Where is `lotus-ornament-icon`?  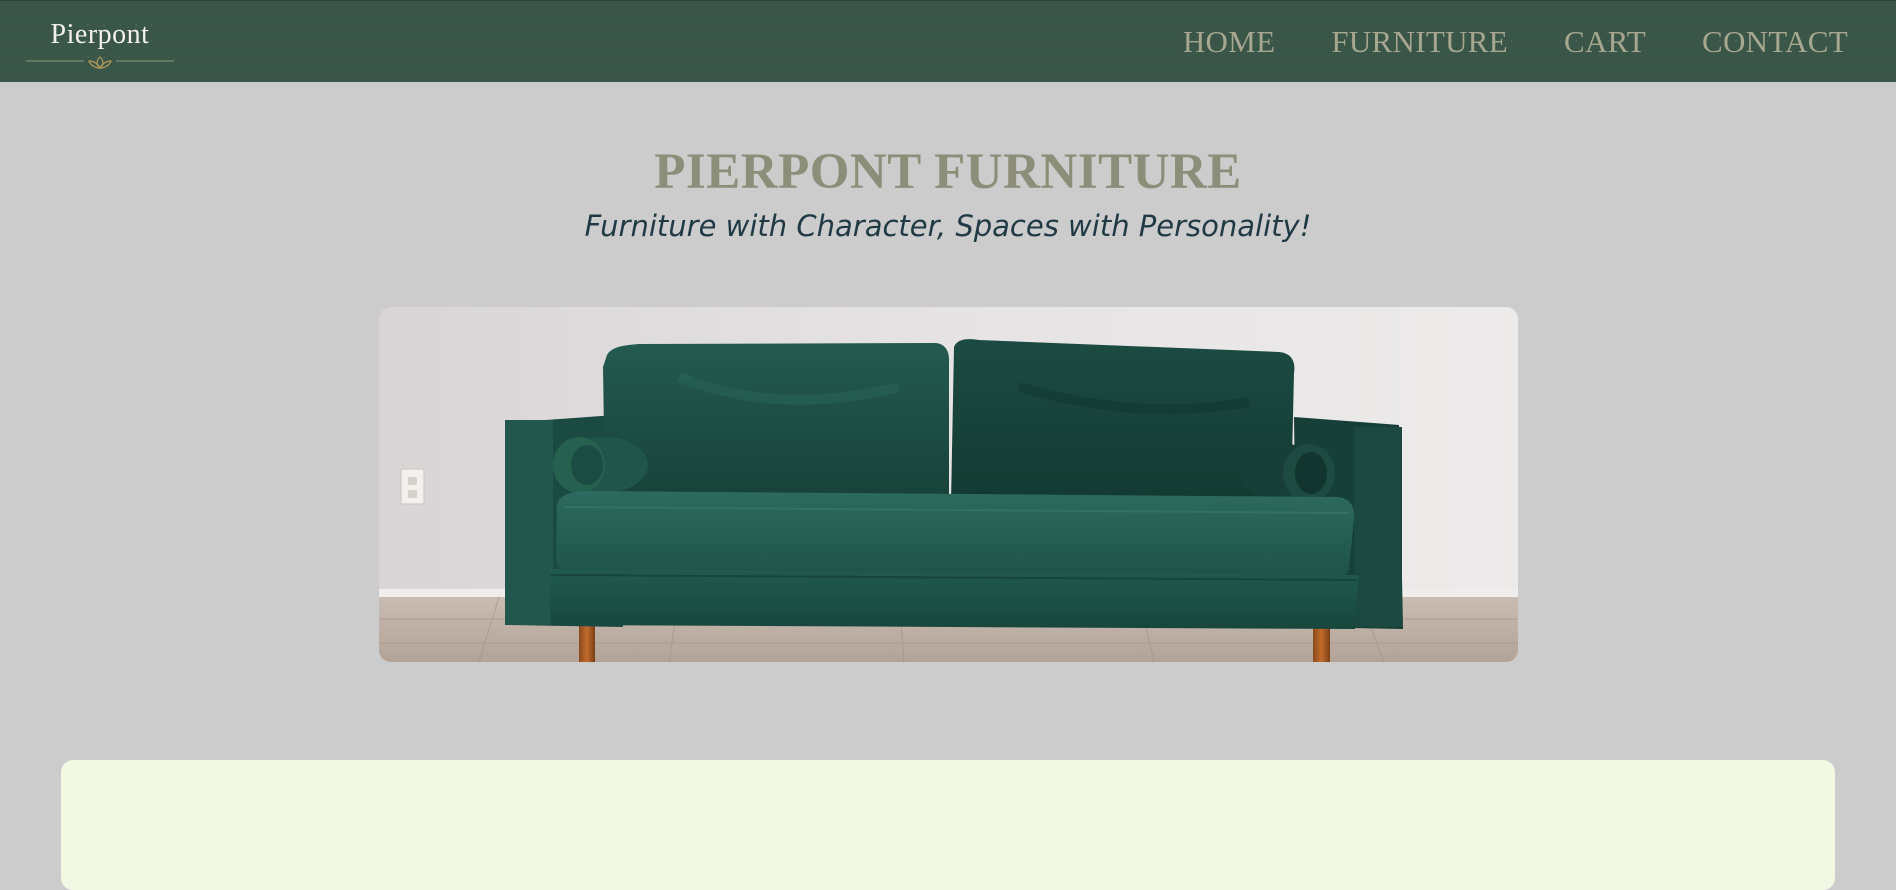
lotus-ornament-icon is located at coordinates (100, 62).